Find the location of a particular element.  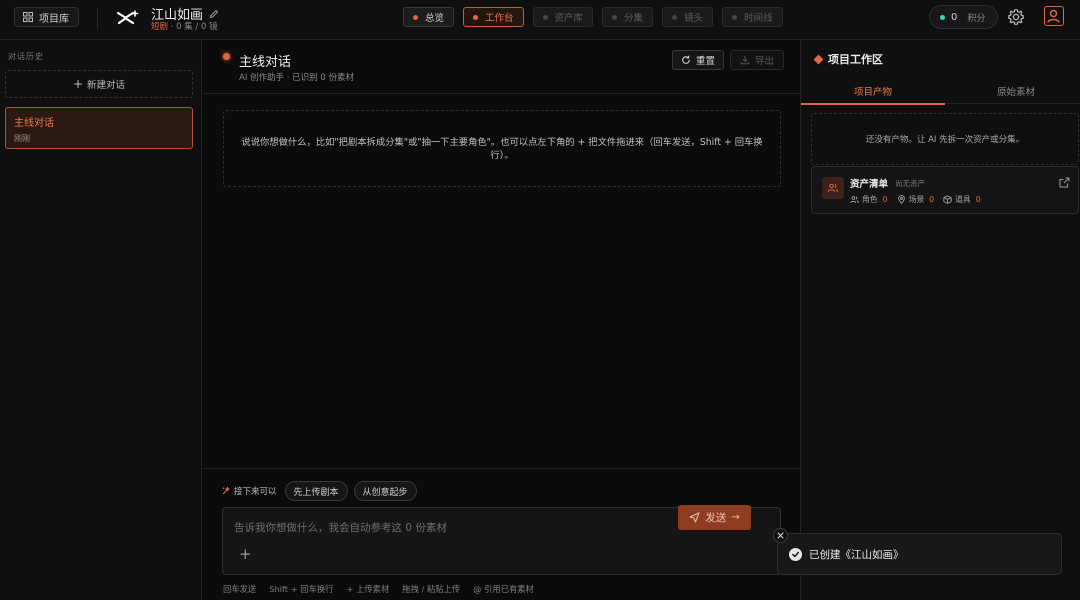

grid-icon is located at coordinates (28, 17).